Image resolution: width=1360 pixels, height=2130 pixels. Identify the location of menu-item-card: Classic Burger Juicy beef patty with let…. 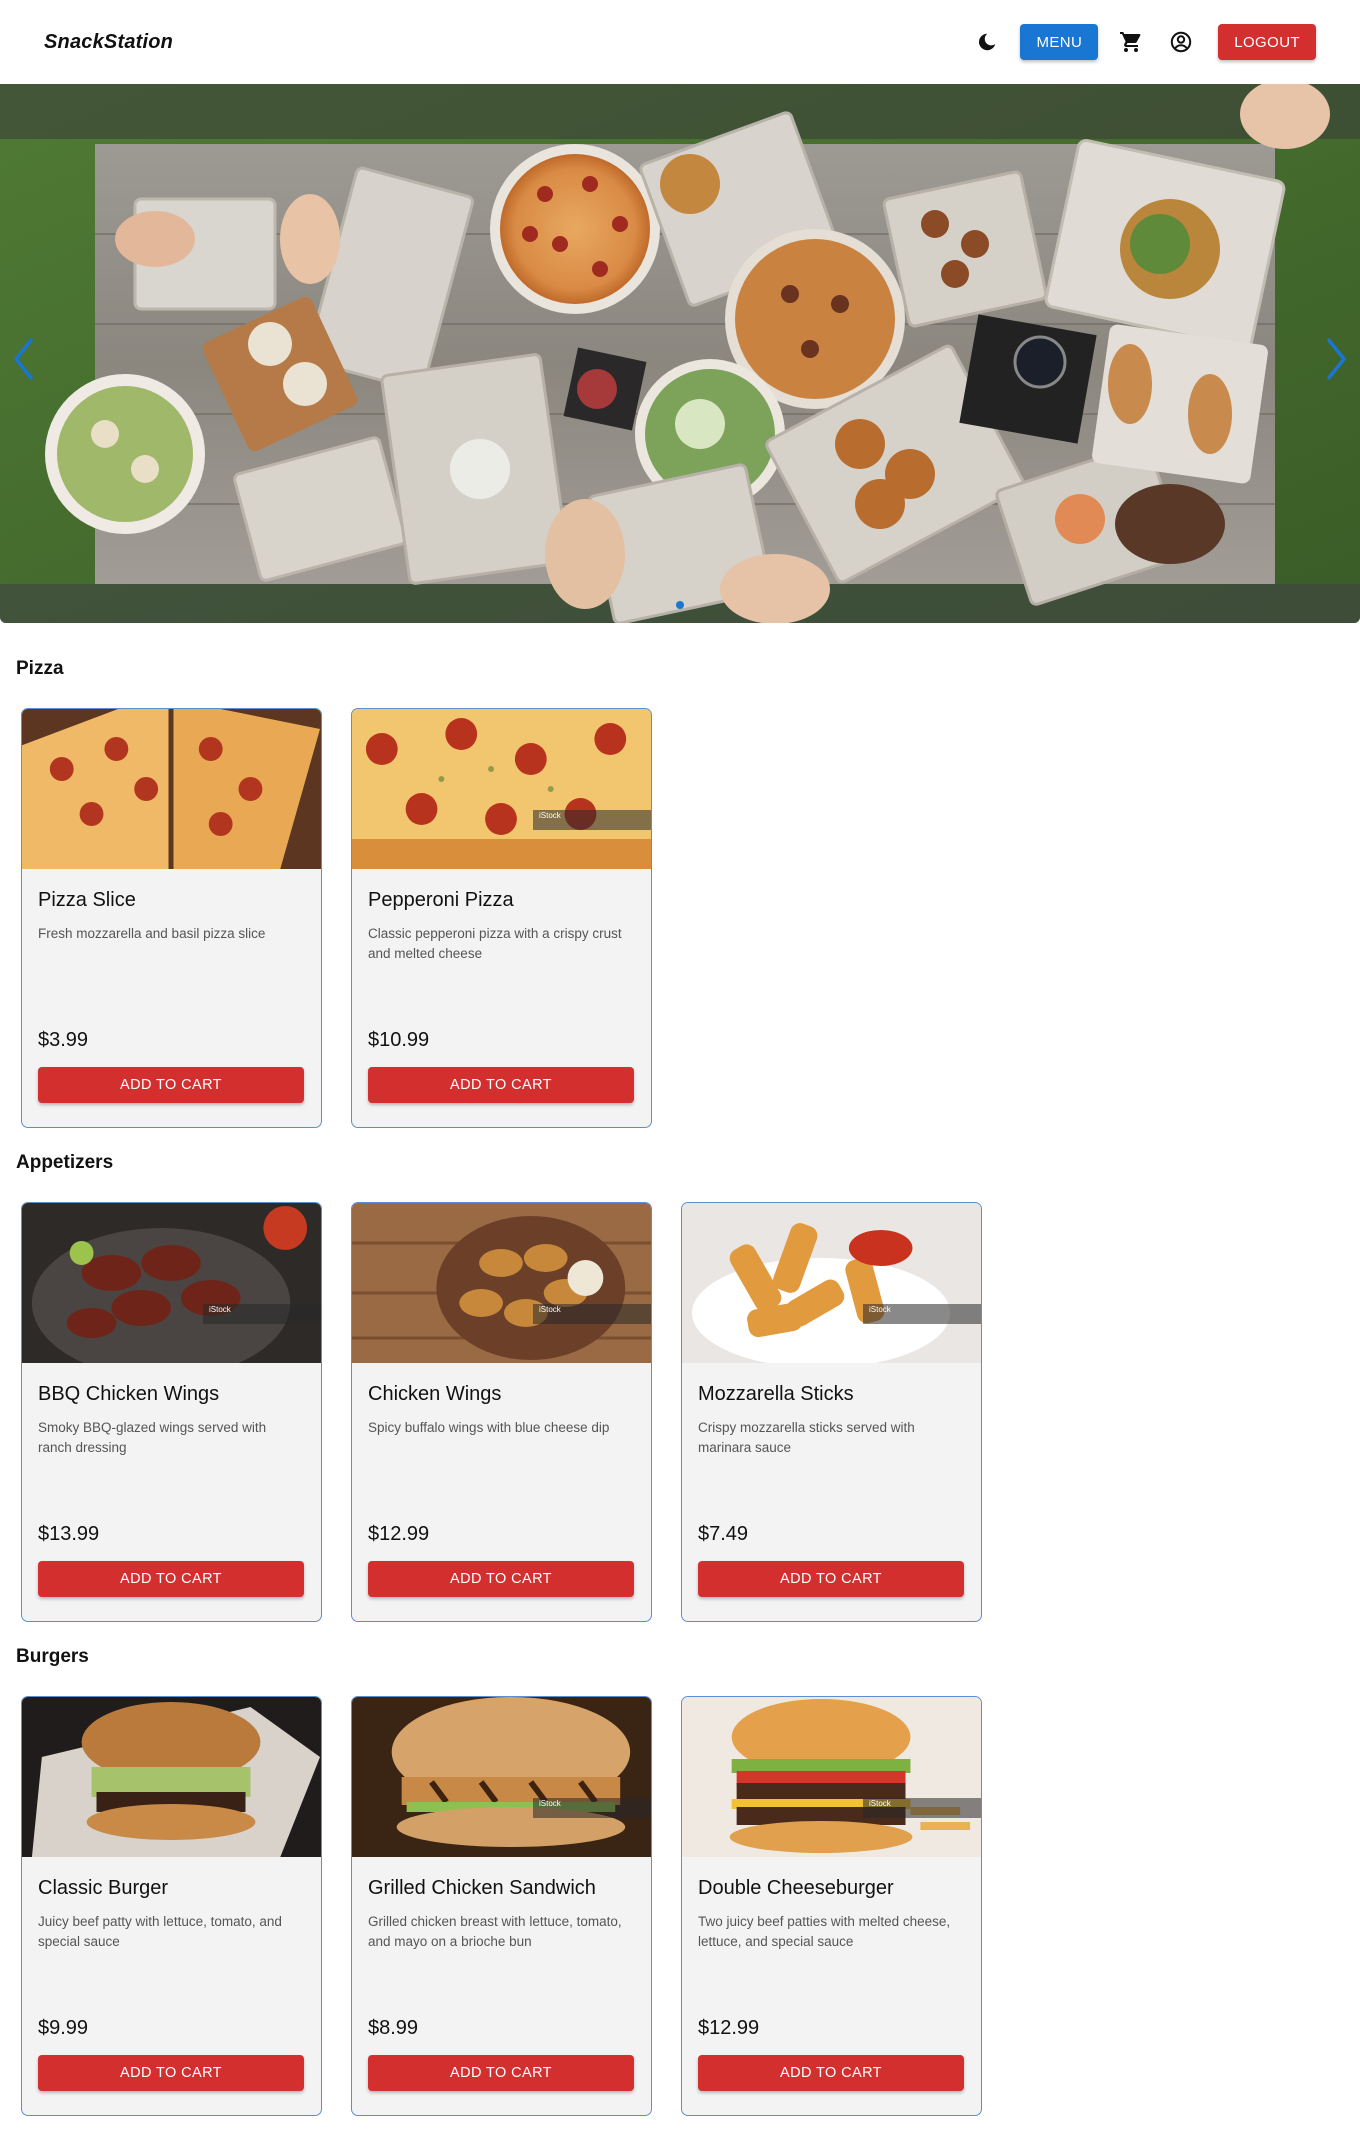
(171, 1906).